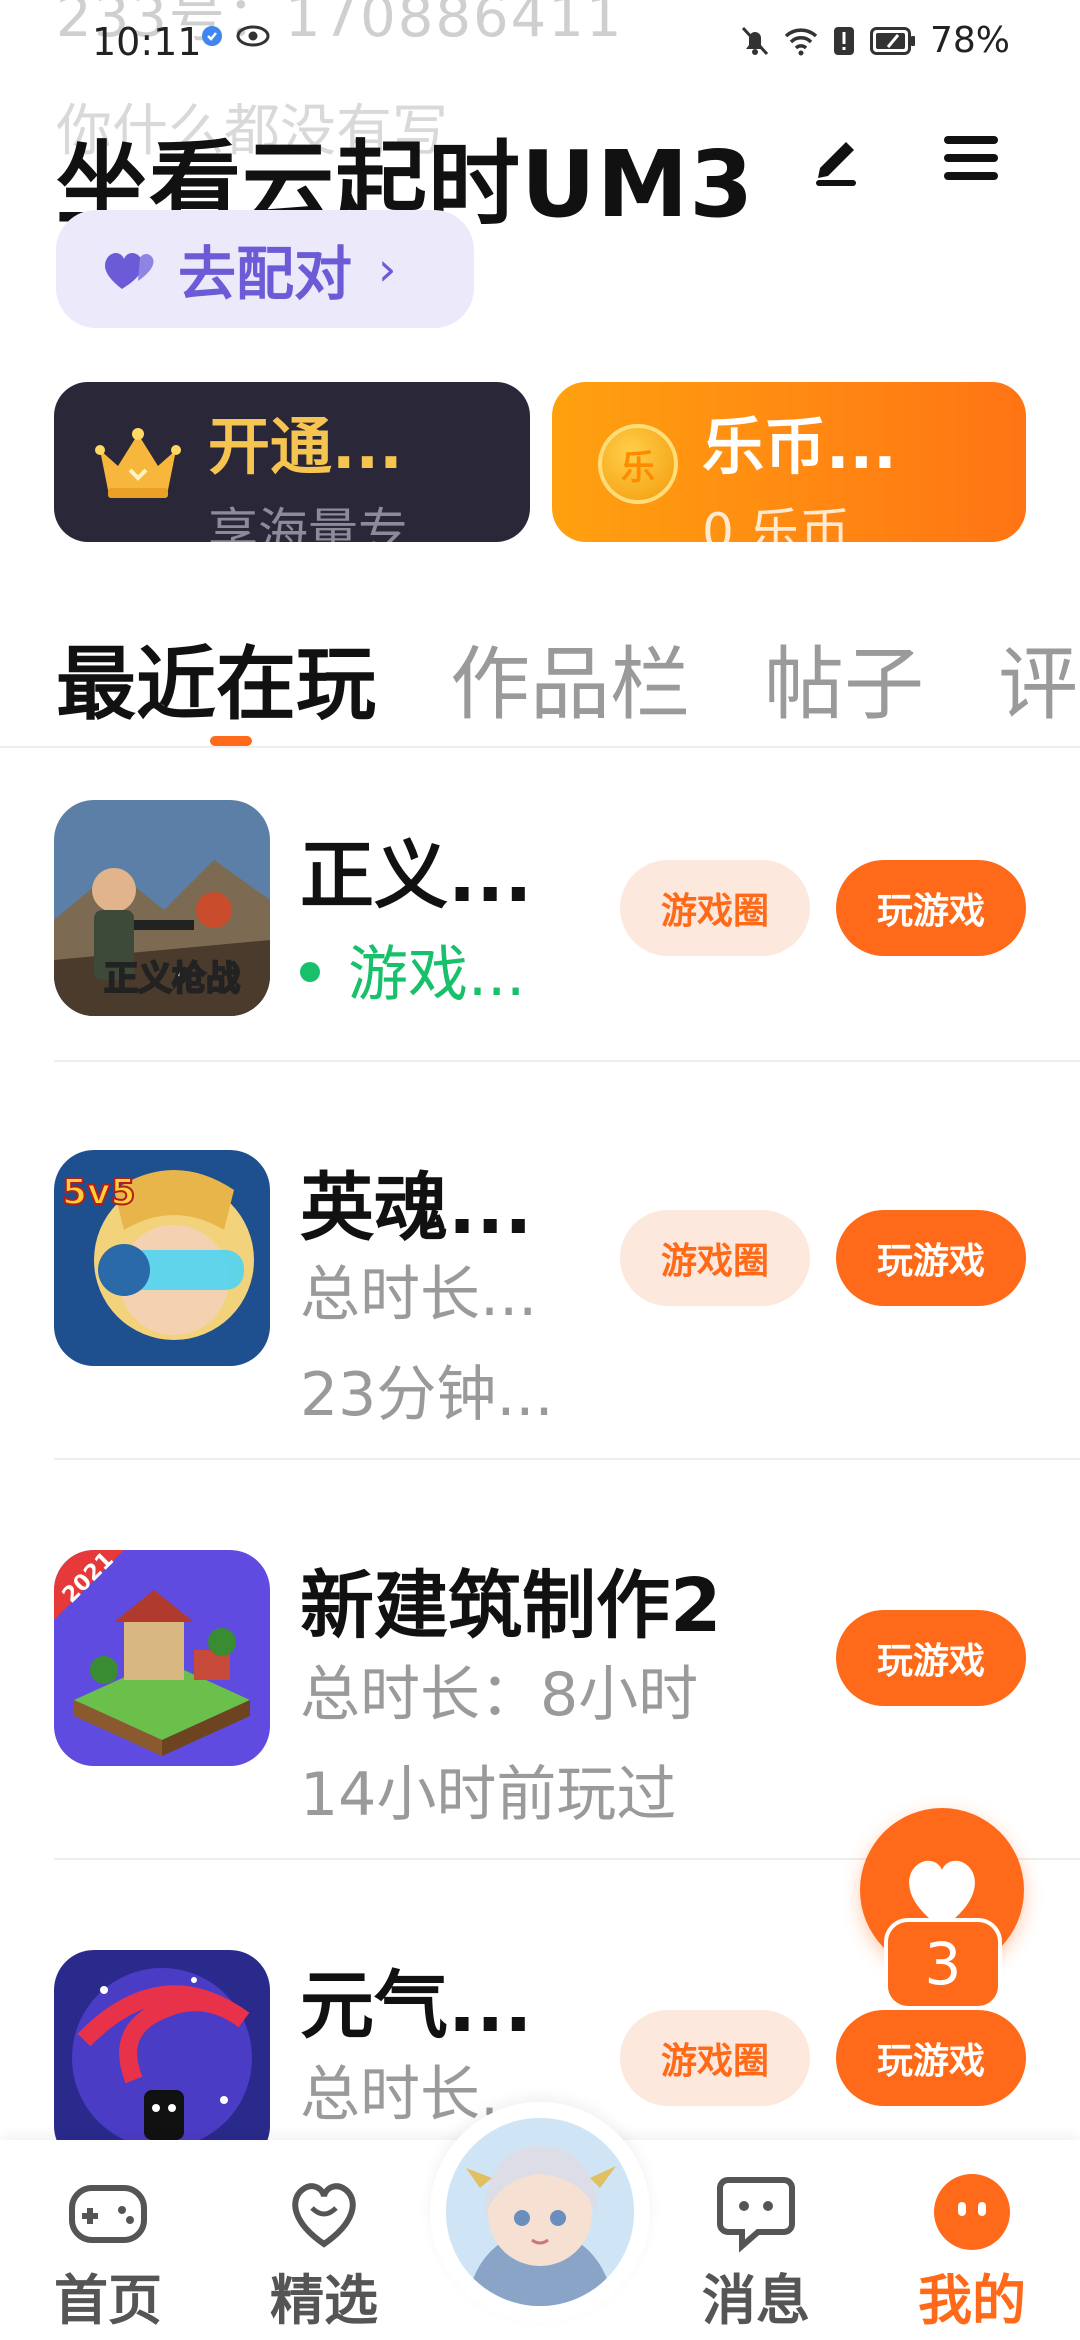 Image resolution: width=1080 pixels, height=2340 pixels. I want to click on nav-profile: 我的, so click(972, 2240).